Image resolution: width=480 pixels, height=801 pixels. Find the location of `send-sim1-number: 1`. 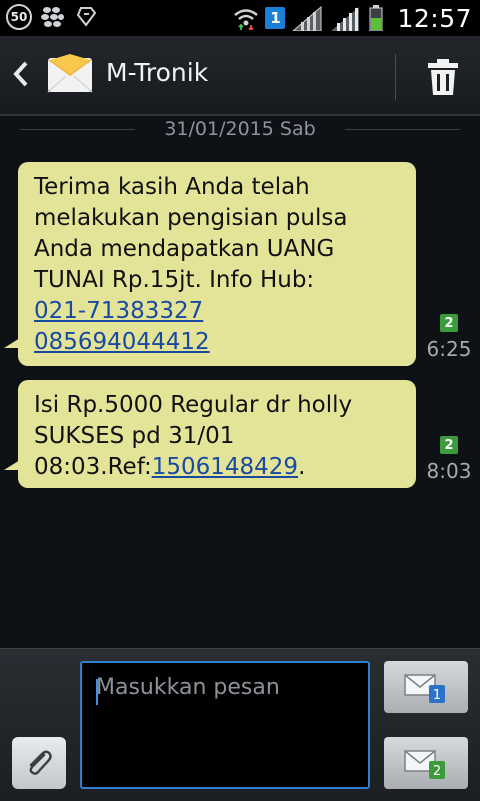

send-sim1-number: 1 is located at coordinates (437, 695).